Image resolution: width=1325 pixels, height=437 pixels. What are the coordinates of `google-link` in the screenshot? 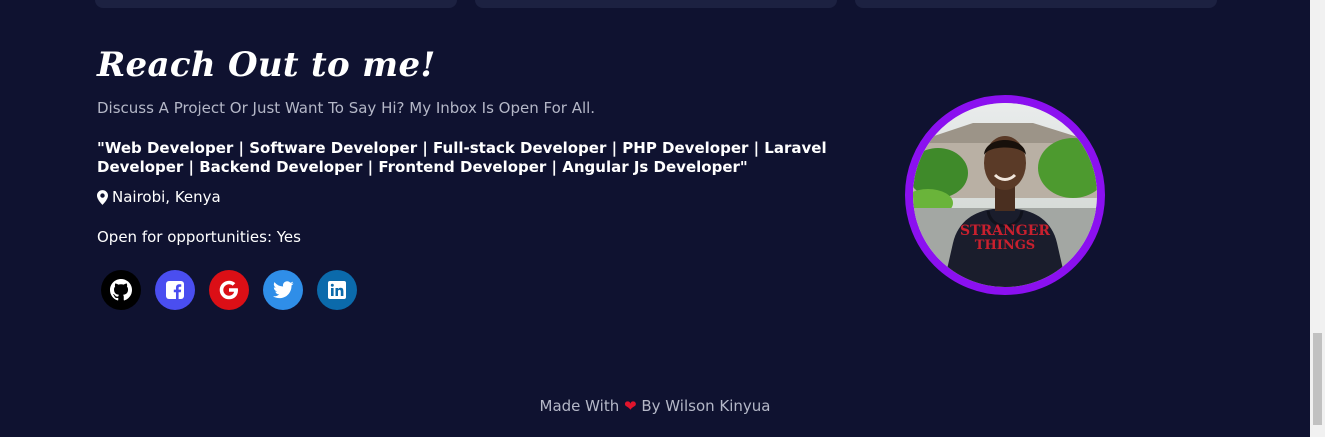 It's located at (229, 290).